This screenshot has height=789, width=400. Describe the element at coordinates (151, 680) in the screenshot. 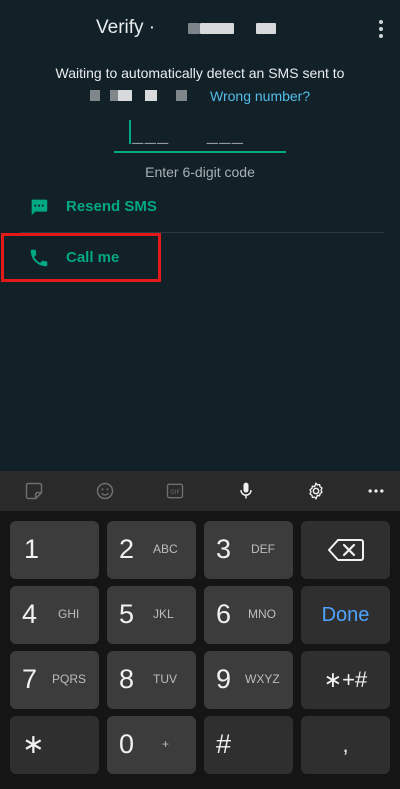

I see `key-8: 8 TUV` at that location.